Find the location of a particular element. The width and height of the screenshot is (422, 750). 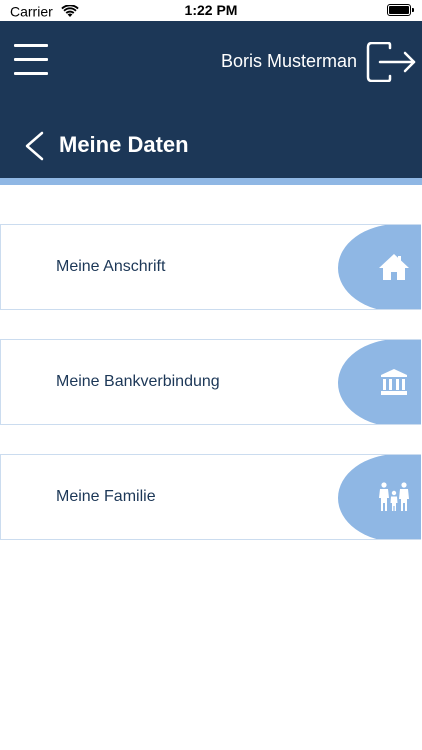

list-item-family: Meine Familie is located at coordinates (210, 497).